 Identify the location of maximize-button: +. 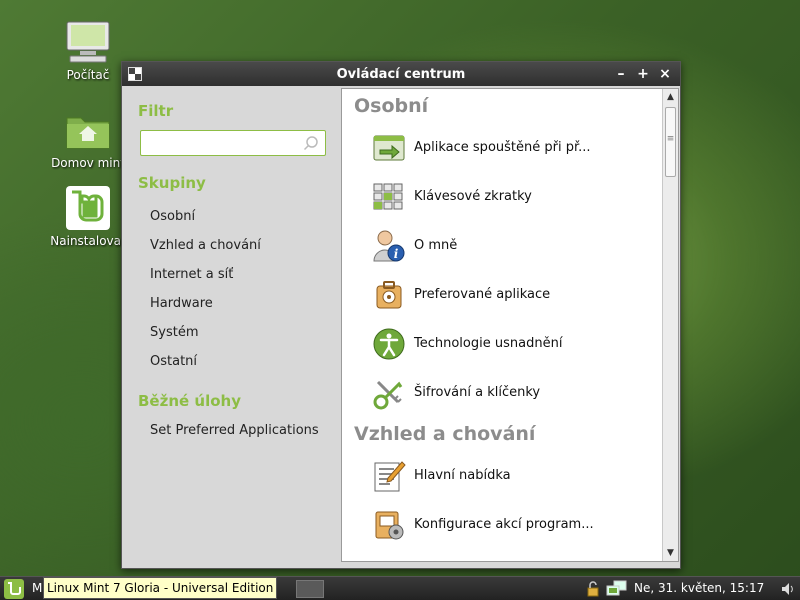
(643, 74).